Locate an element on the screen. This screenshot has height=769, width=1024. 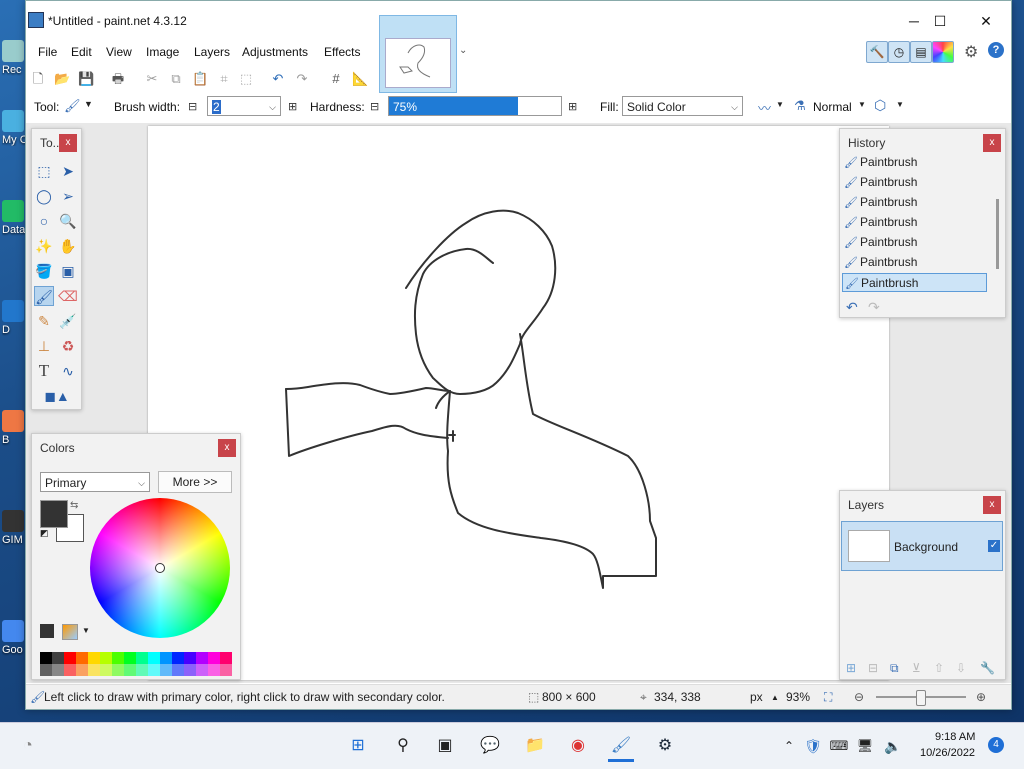
layer-visible-checkbox: ✓ is located at coordinates (994, 546).